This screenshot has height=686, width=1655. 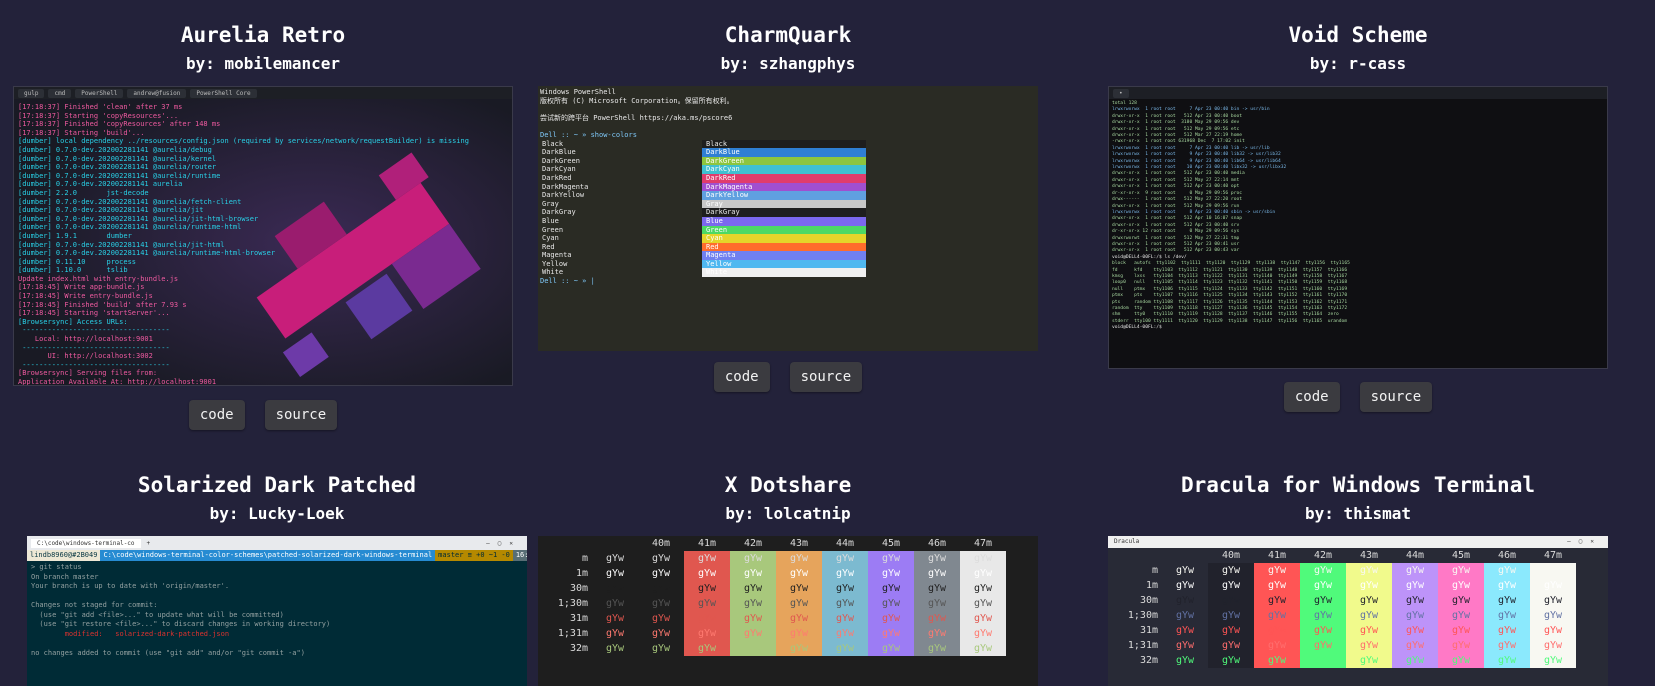 I want to click on grid-header: 44m, so click(x=1415, y=555).